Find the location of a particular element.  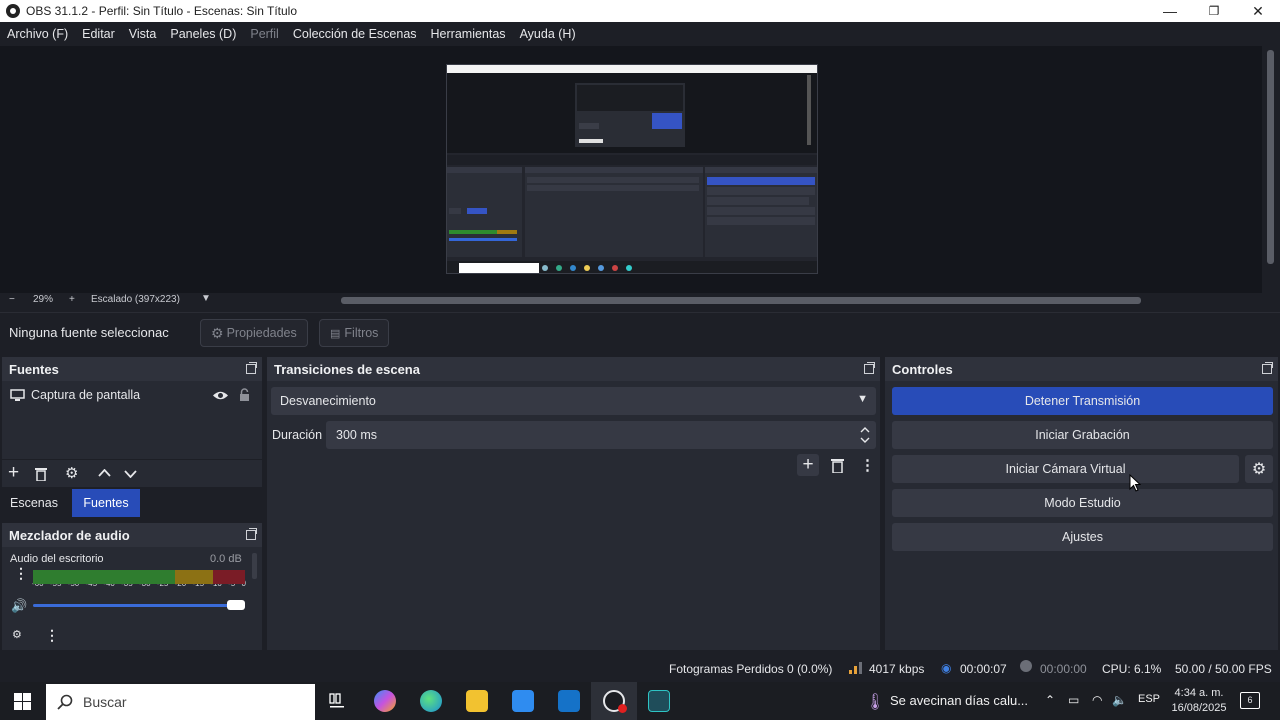

cpu-usage: CPU: 6.1% is located at coordinates (1132, 669).